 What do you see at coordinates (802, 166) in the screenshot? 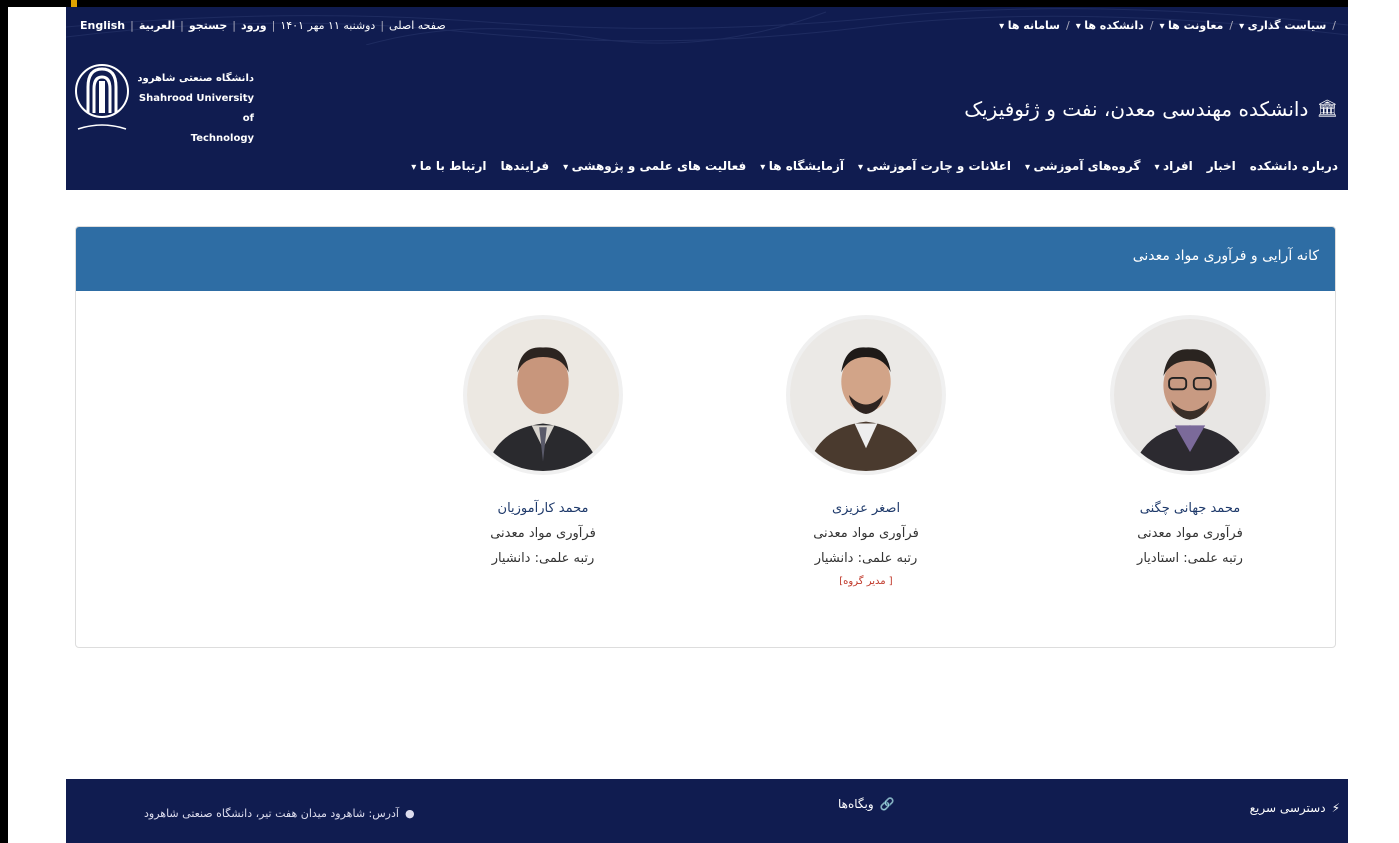
I see `nav-labs: آزمایشگاه ها` at bounding box center [802, 166].